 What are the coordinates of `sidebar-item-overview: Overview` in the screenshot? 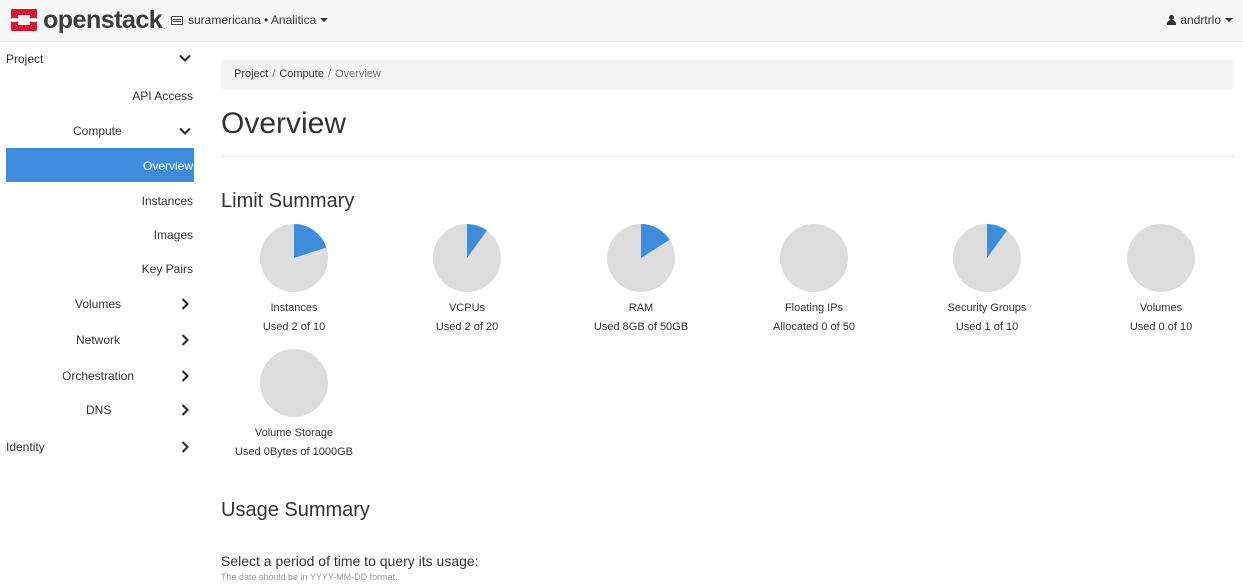 It's located at (100, 165).